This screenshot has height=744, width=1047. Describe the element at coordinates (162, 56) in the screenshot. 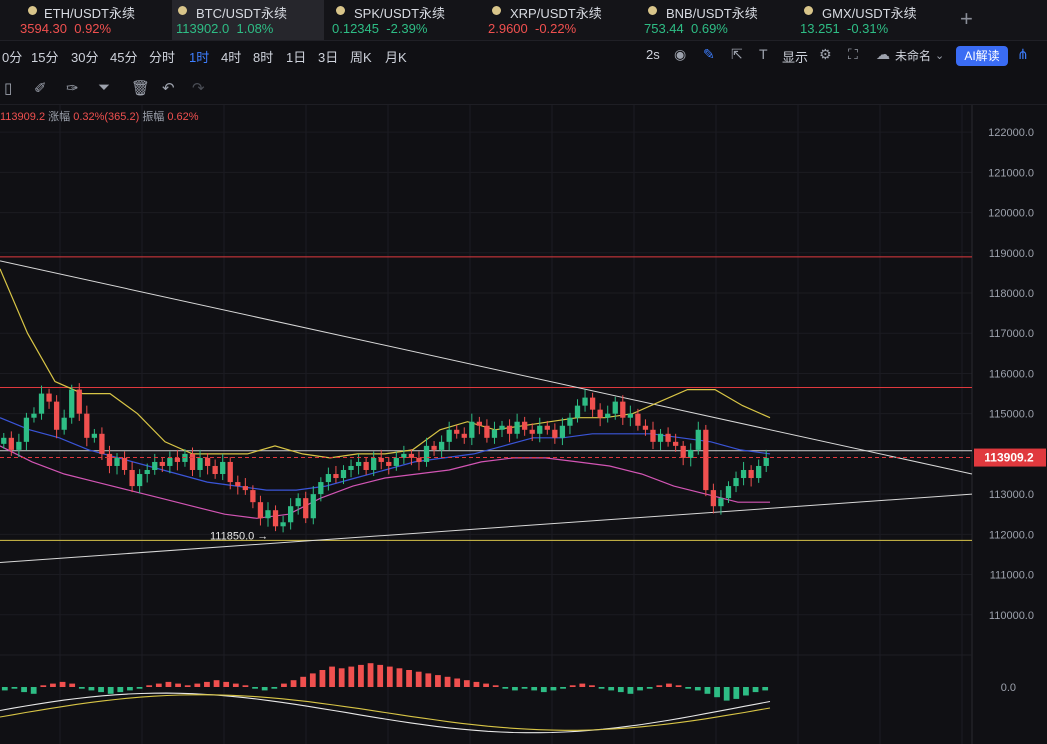

I see `timeframe-timeshare: 分时` at that location.